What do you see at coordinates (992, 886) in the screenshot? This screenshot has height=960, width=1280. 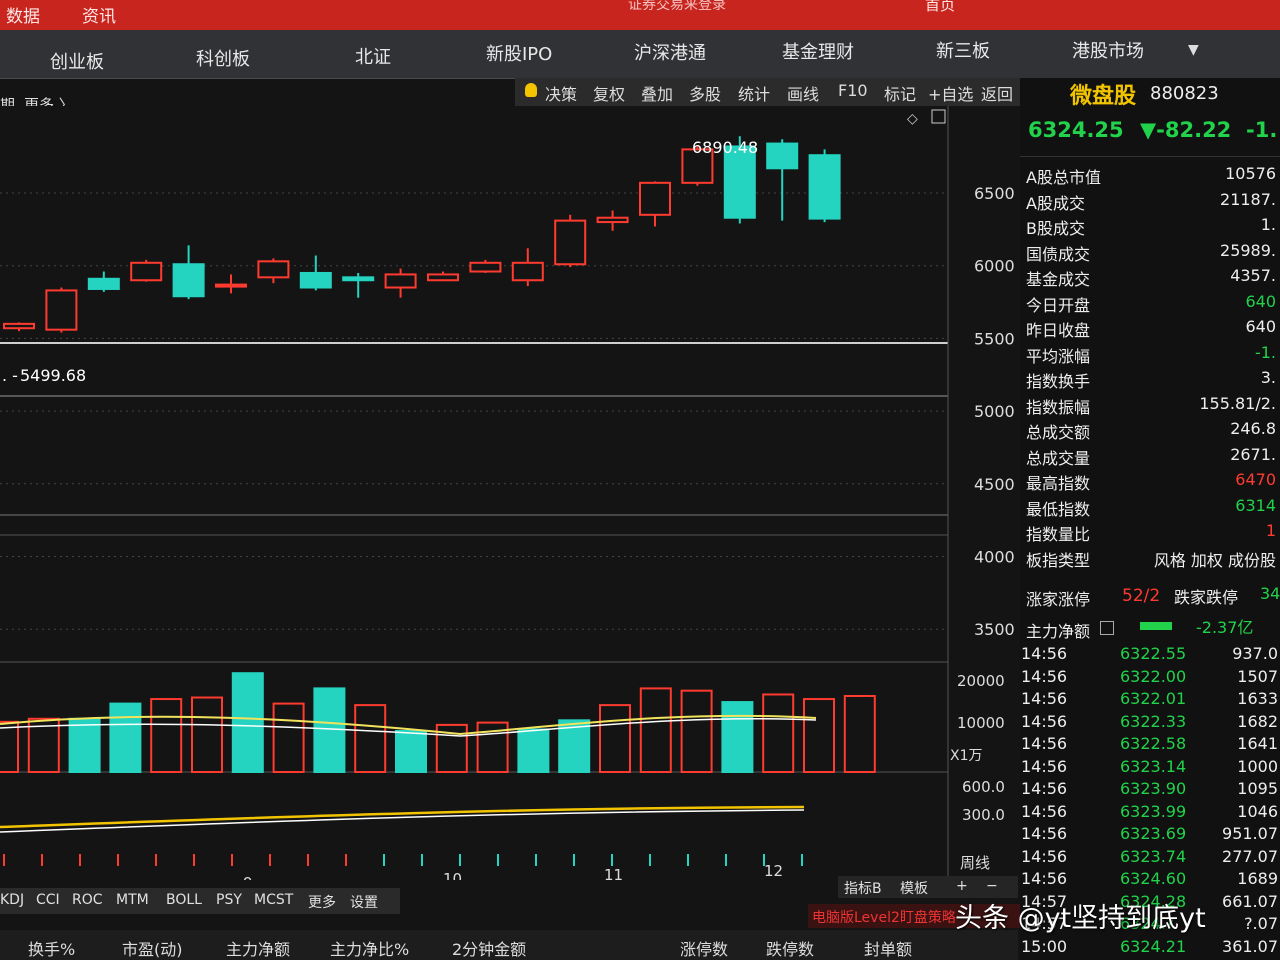 I see `indicator-side-button-3: −` at bounding box center [992, 886].